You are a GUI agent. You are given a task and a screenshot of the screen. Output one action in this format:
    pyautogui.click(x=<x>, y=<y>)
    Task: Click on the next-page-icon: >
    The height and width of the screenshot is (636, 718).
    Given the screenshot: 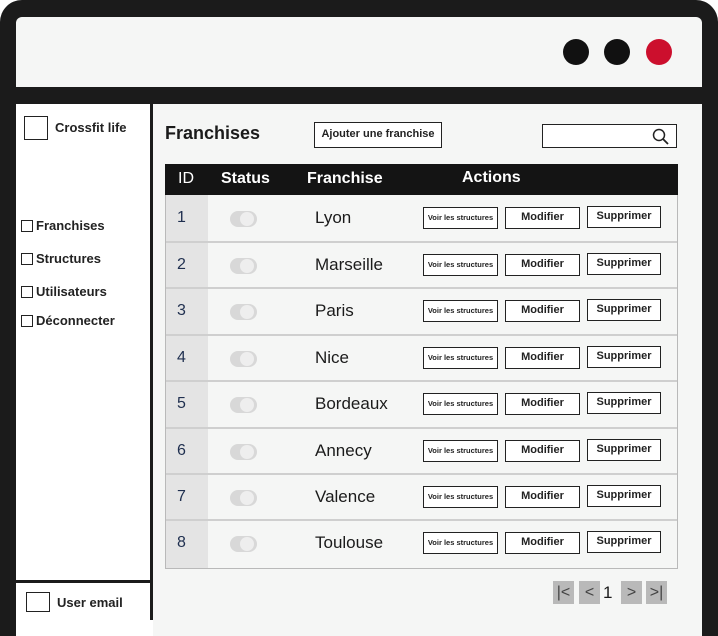 What is the action you would take?
    pyautogui.click(x=631, y=592)
    